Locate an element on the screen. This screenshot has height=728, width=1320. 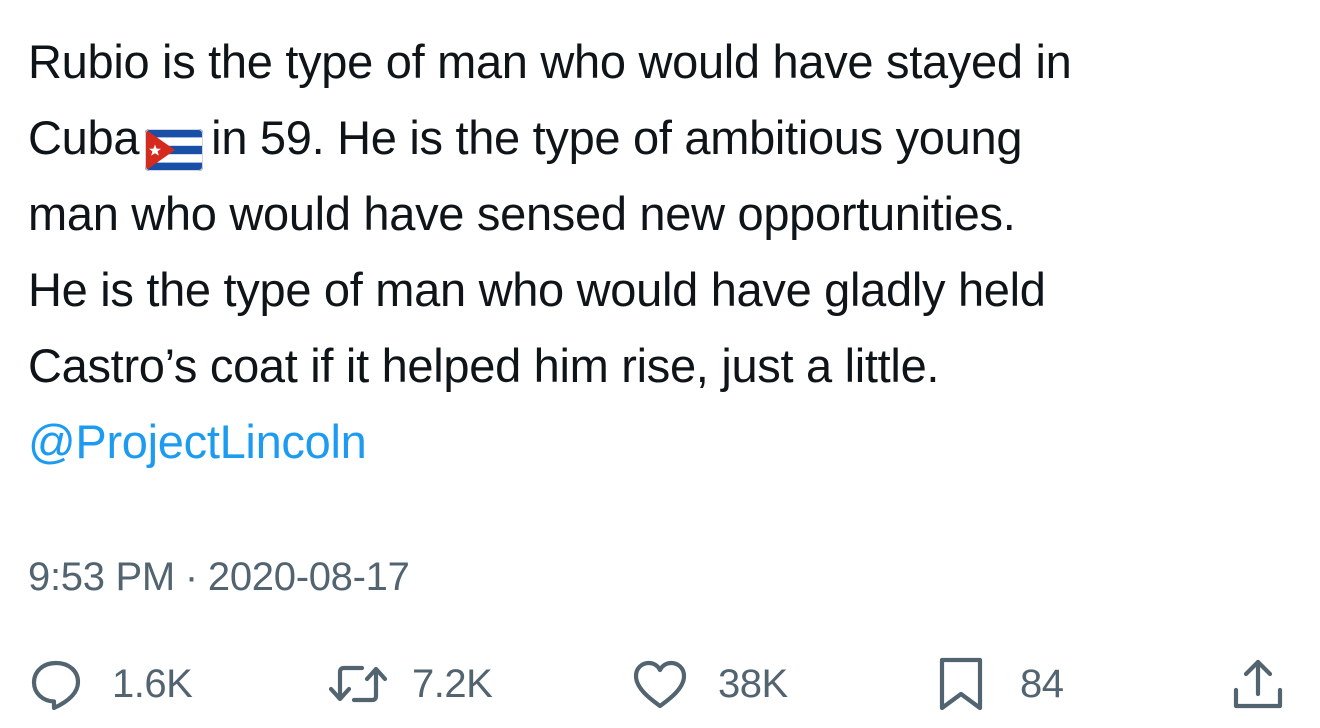
tweet-line-2-end: in 59. He is the type of ambitious young is located at coordinates (617, 137).